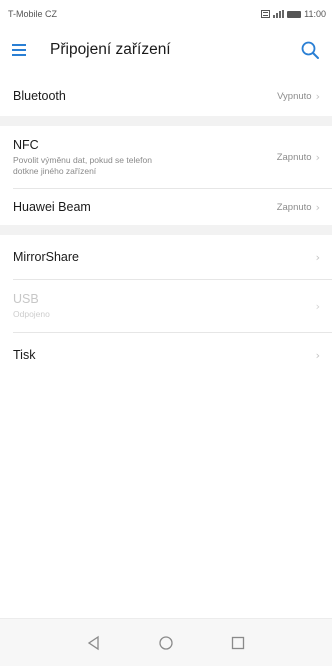  Describe the element at coordinates (31, 314) in the screenshot. I see `item-subtitle: Odpojeno` at that location.